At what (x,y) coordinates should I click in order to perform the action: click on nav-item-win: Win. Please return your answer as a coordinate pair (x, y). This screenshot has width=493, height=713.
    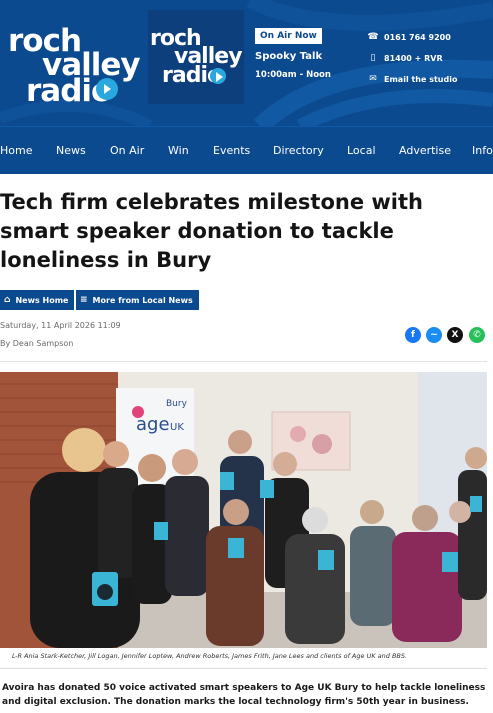
    Looking at the image, I should click on (178, 150).